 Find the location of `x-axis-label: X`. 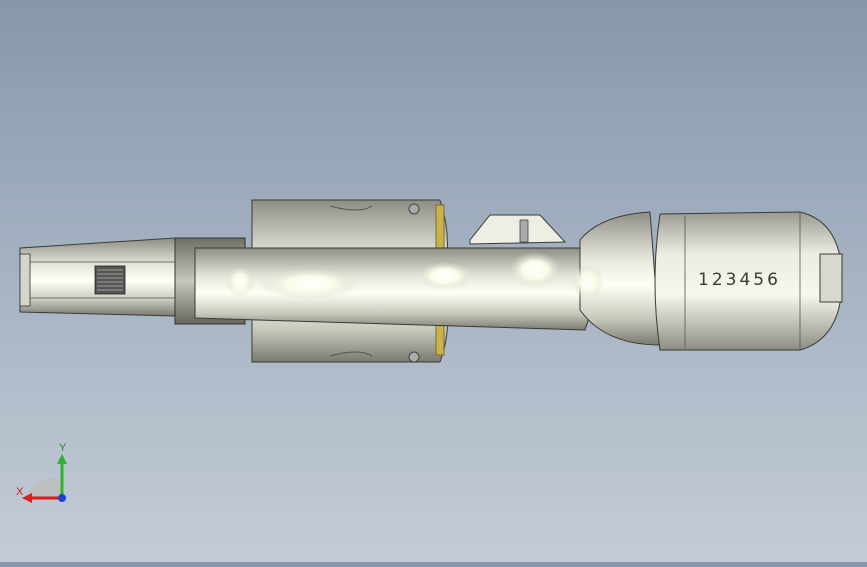

x-axis-label: X is located at coordinates (20, 492).